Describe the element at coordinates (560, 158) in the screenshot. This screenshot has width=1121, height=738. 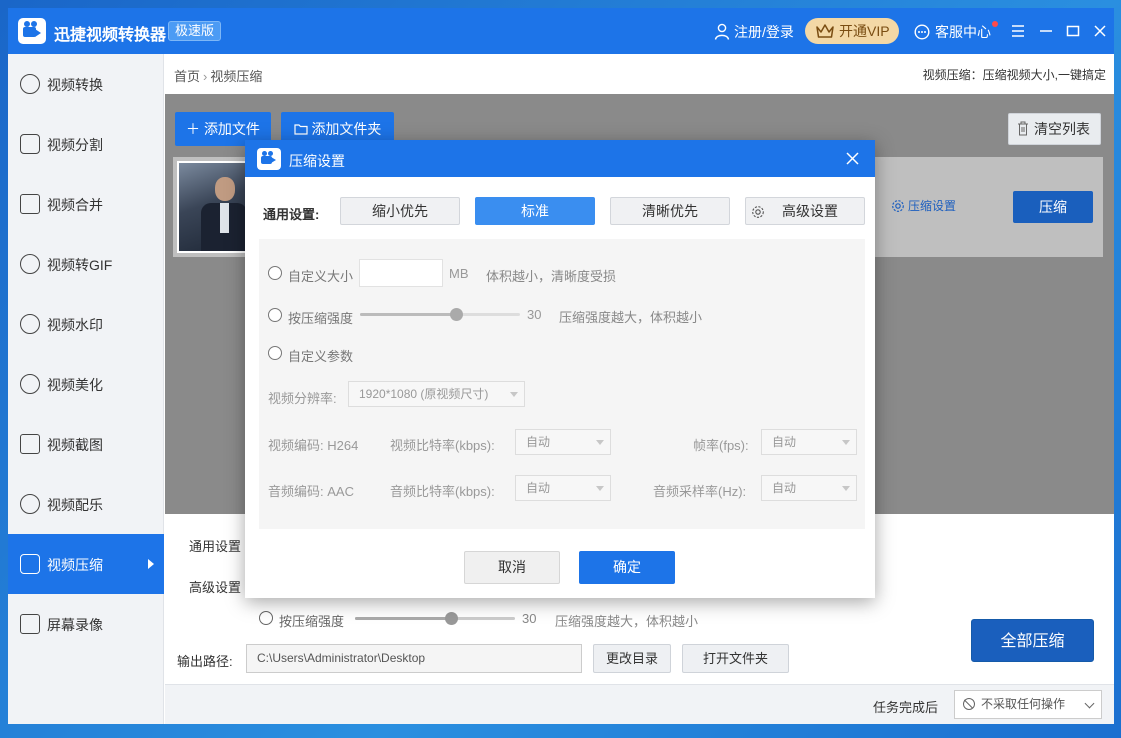
I see `dialog-header: 压缩设置` at that location.